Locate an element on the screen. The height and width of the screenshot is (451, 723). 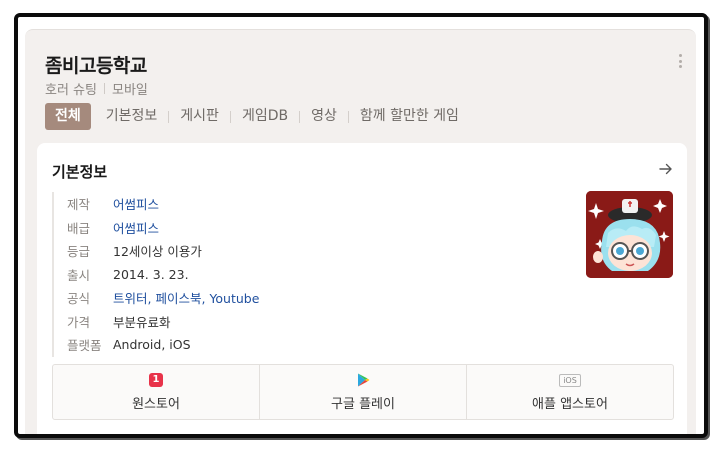
arrow-right-icon is located at coordinates (666, 169).